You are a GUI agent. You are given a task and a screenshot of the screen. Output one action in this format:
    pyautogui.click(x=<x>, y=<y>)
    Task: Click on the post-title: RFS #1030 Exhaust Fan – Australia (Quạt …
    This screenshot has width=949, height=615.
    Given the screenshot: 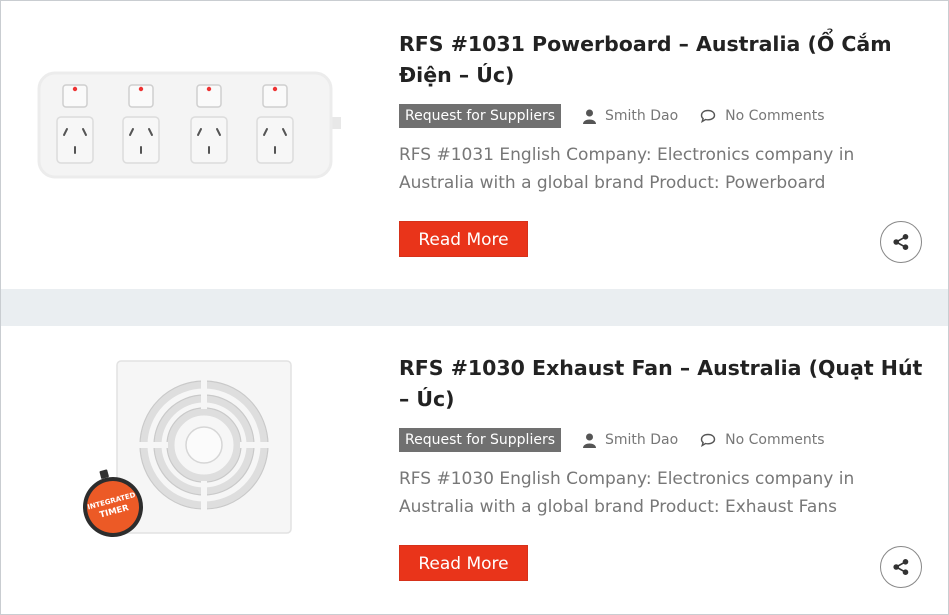 What is the action you would take?
    pyautogui.click(x=664, y=384)
    